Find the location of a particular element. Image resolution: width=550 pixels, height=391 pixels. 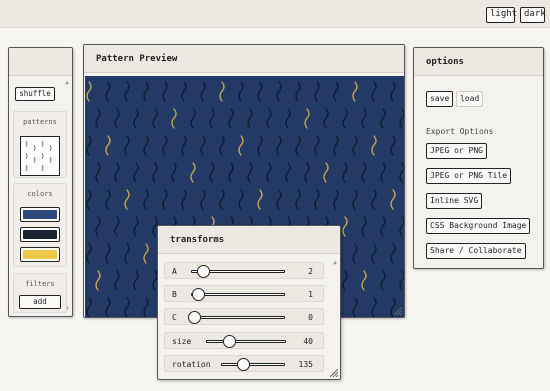

transform-label: A is located at coordinates (174, 271).